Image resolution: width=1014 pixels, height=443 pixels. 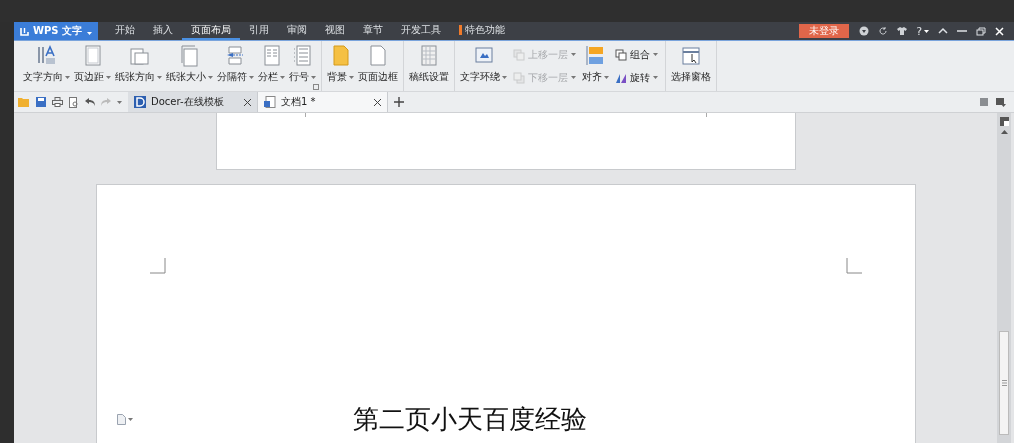 What do you see at coordinates (962, 31) in the screenshot?
I see `minimize-icon` at bounding box center [962, 31].